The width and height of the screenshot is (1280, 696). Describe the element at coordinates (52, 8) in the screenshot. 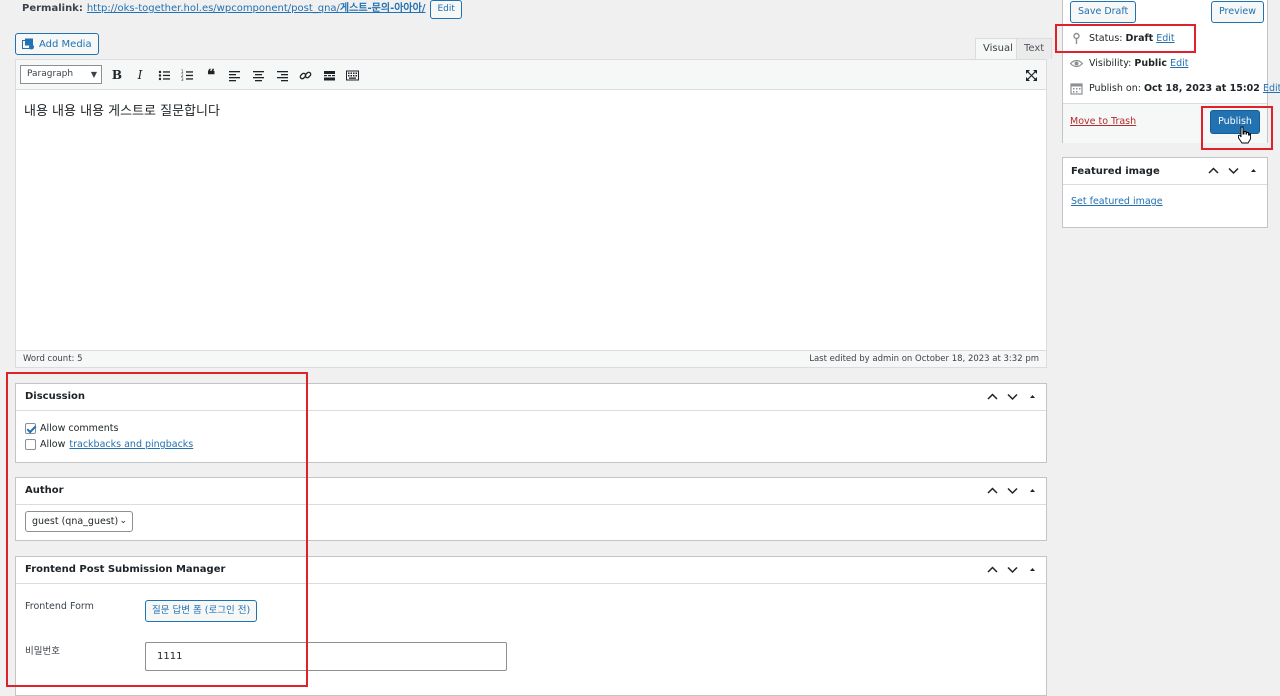

I see `permalink-label: Permalink:` at that location.